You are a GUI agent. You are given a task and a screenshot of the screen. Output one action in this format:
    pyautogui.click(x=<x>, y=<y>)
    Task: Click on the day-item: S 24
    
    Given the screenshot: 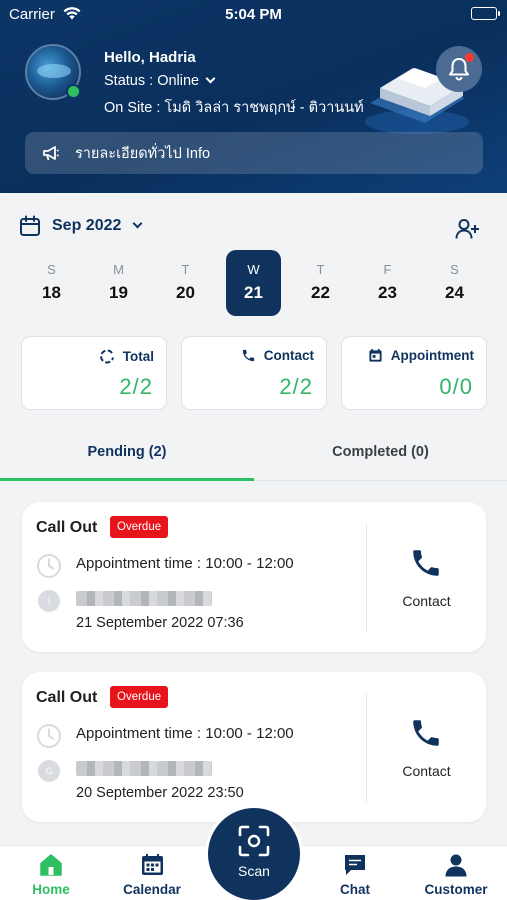 What is the action you would take?
    pyautogui.click(x=454, y=283)
    